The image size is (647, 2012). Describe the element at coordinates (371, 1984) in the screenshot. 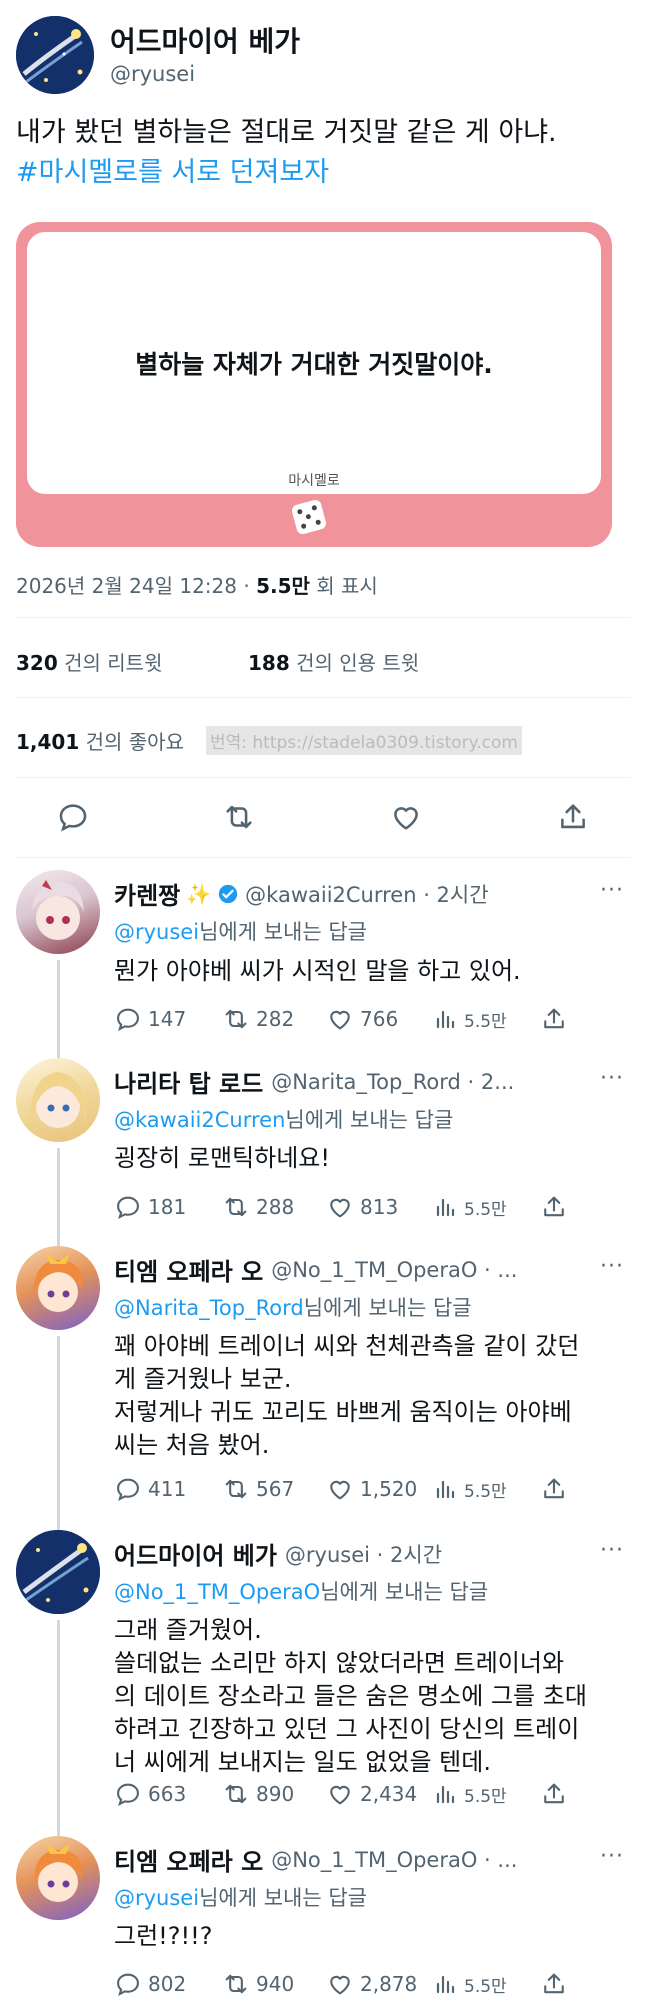

I see `like-count: 2,878` at that location.